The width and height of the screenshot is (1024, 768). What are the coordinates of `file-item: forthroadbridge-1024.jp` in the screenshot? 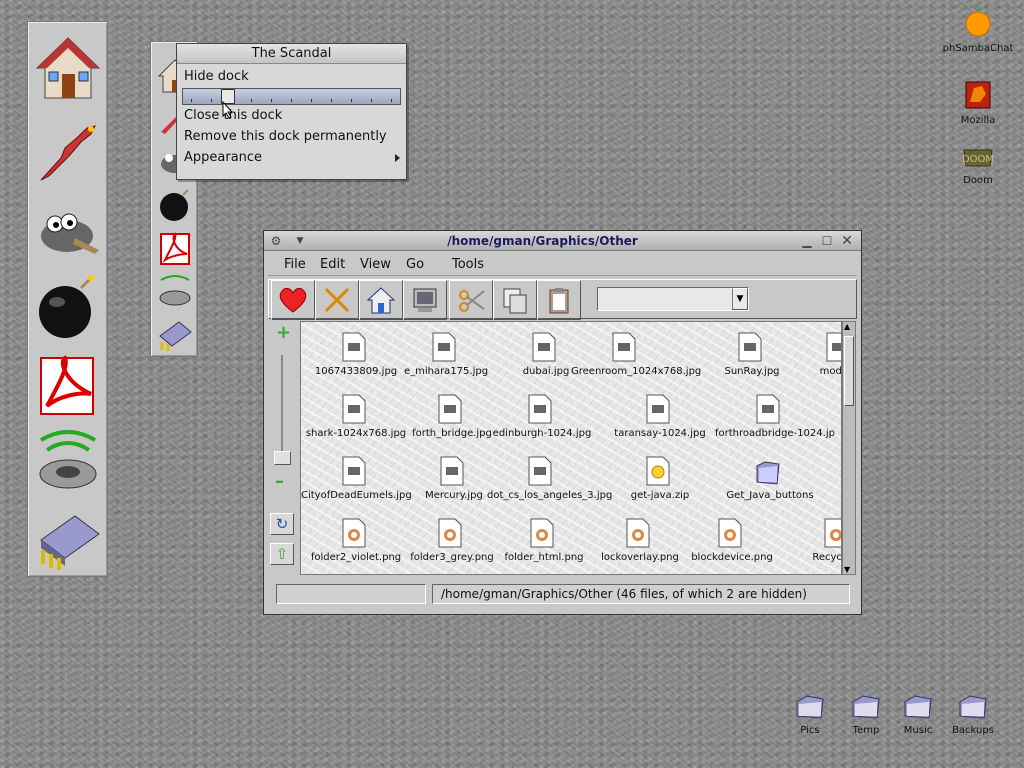 It's located at (775, 417).